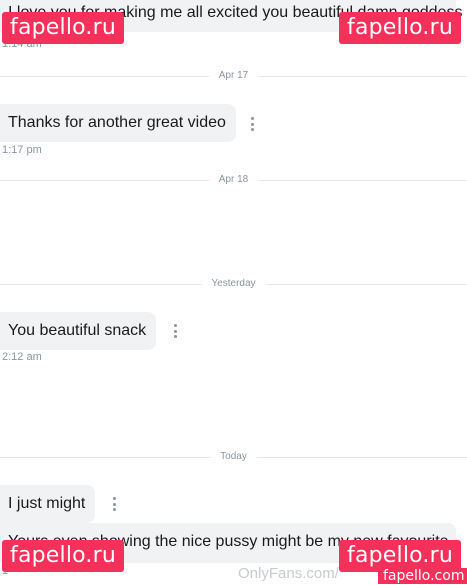 The height and width of the screenshot is (585, 467). I want to click on watermark-logo-small: fapello.com, so click(422, 576).